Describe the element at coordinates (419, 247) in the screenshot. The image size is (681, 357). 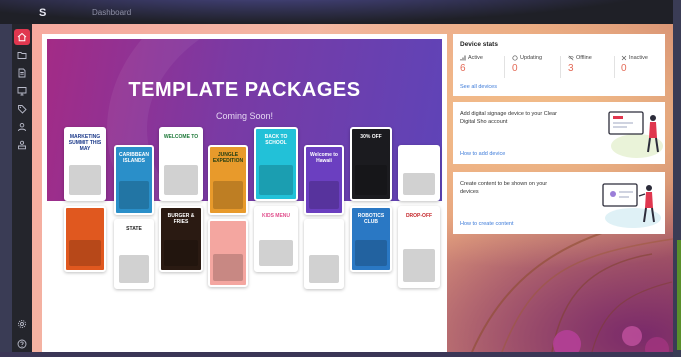
I see `template-thumbnail: DROP-OFF` at that location.